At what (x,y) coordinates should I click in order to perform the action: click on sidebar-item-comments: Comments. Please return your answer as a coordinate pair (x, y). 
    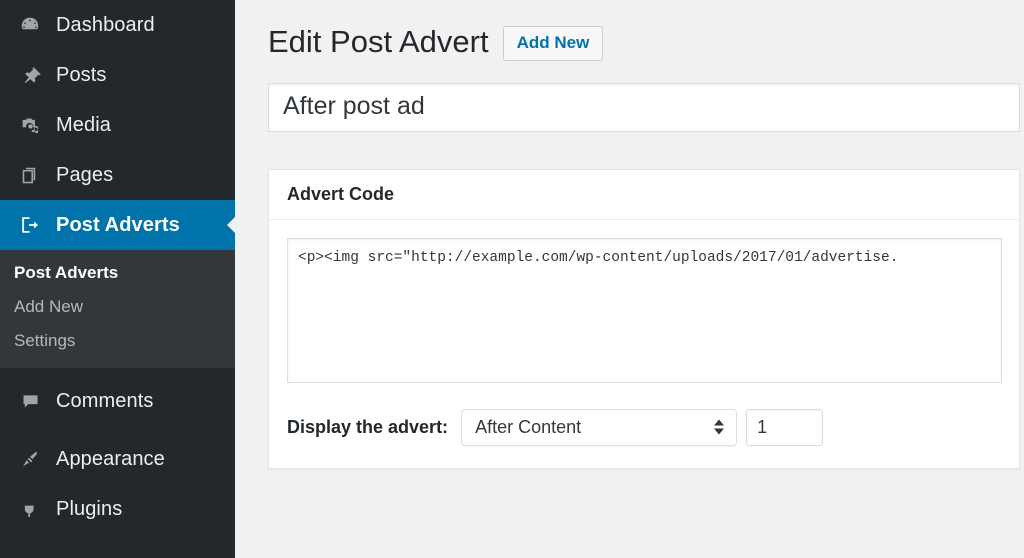
    Looking at the image, I should click on (117, 401).